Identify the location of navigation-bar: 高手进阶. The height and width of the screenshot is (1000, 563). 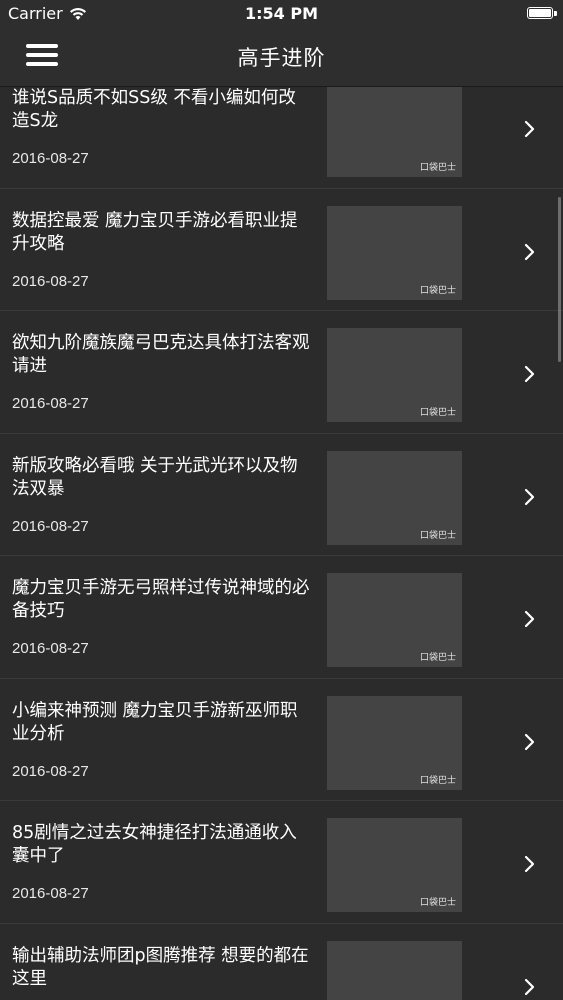
(281, 57).